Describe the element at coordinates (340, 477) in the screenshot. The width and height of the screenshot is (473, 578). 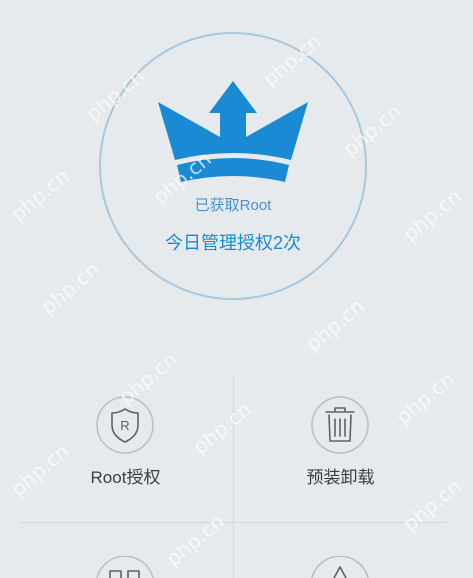
I see `grid-item-label: 预装卸载` at that location.